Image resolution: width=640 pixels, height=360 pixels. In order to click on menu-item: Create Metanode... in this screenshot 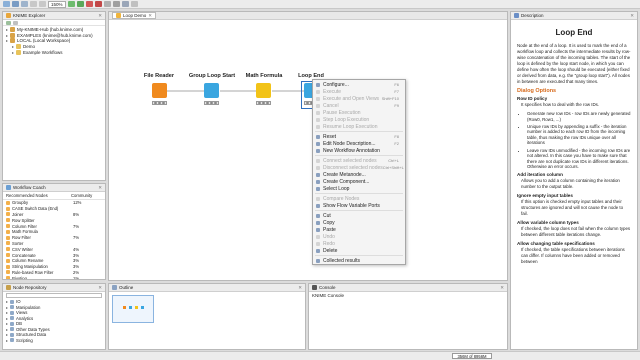, I will do `click(359, 174)`.